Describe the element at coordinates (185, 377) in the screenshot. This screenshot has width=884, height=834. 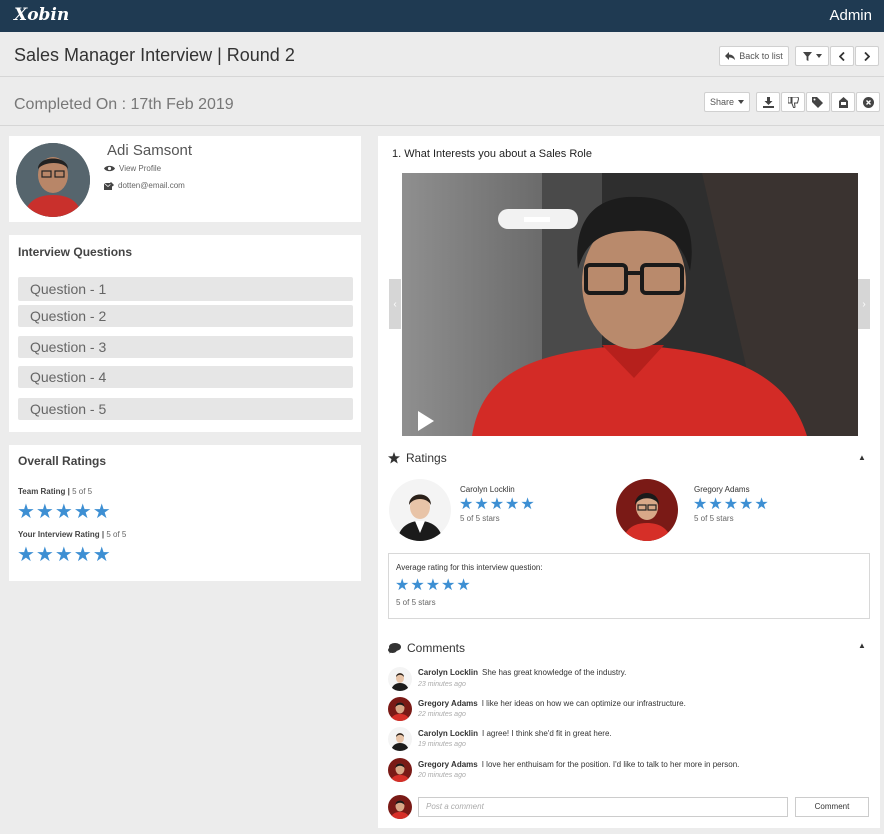
I see `question-item-4: Question - 4` at that location.